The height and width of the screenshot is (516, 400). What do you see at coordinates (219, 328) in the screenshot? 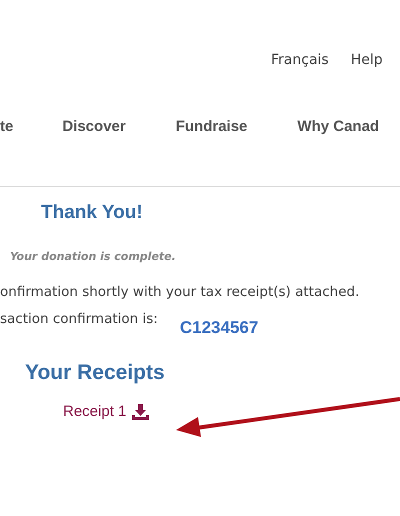
I see `confirmation-number: C1234567` at bounding box center [219, 328].